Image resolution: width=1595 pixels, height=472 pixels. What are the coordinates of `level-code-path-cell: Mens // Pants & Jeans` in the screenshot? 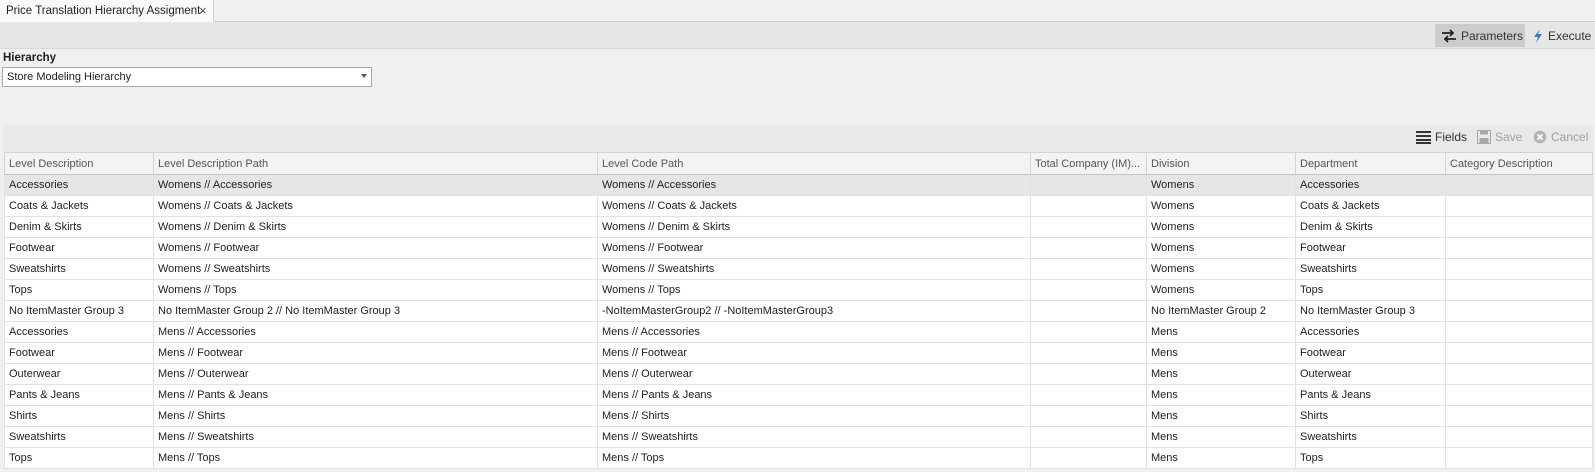 It's located at (814, 395).